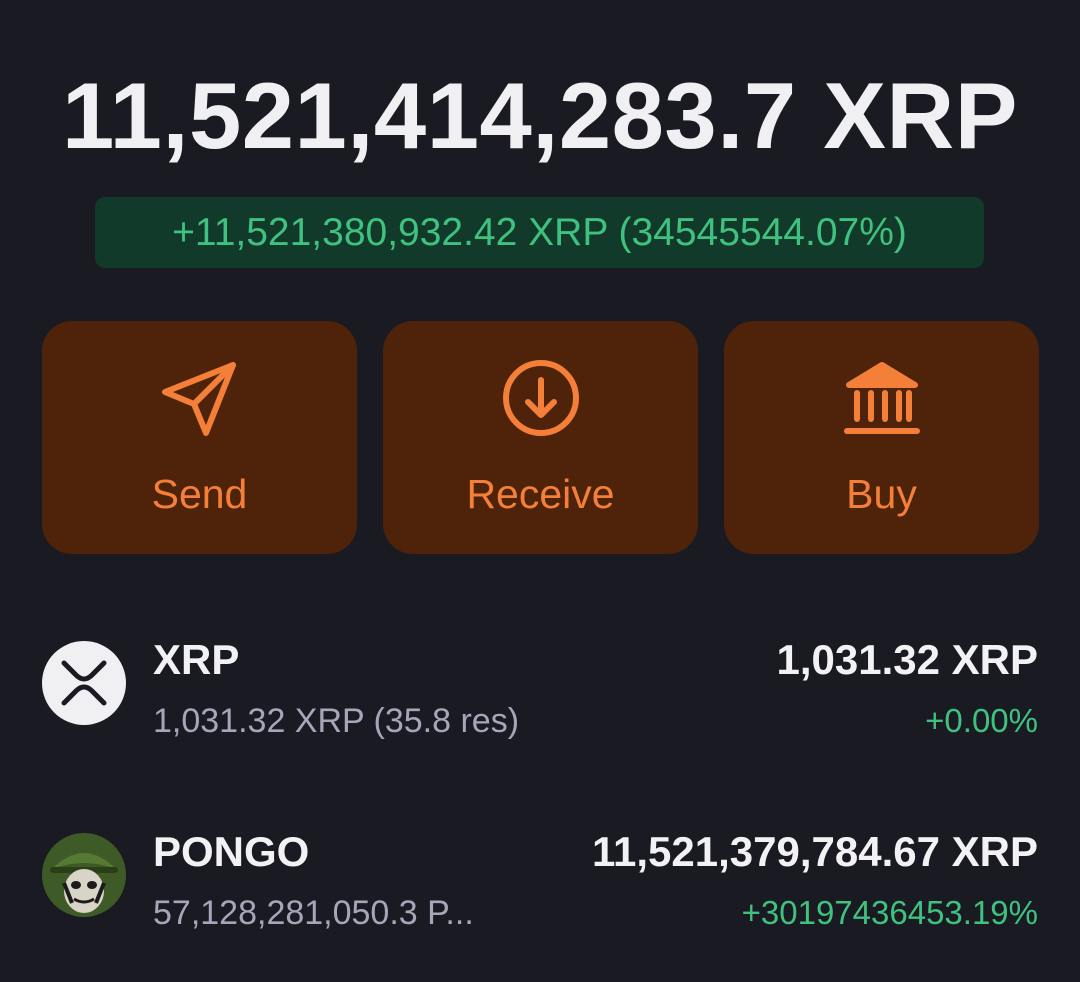  I want to click on asset-value: 1,031.32 XRP, so click(907, 659).